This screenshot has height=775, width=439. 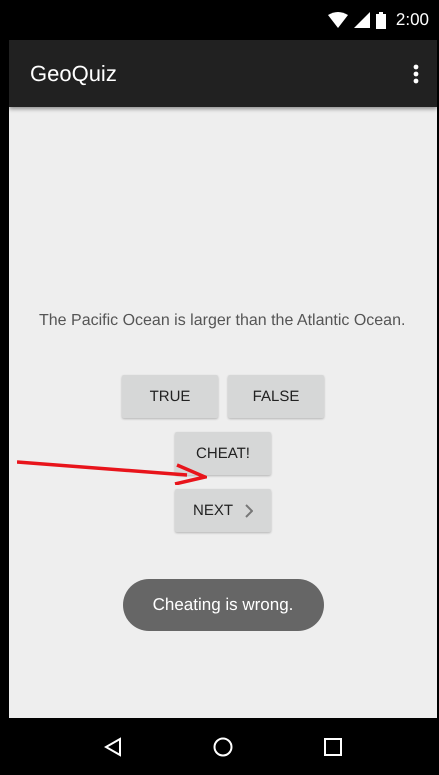 What do you see at coordinates (381, 20) in the screenshot?
I see `battery-icon` at bounding box center [381, 20].